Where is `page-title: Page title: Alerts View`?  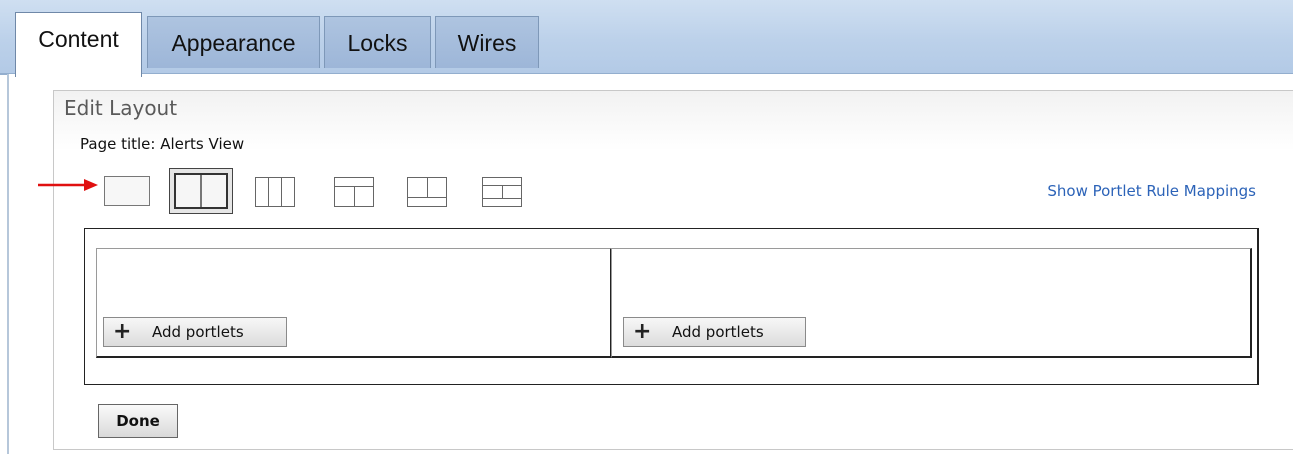
page-title: Page title: Alerts View is located at coordinates (162, 144).